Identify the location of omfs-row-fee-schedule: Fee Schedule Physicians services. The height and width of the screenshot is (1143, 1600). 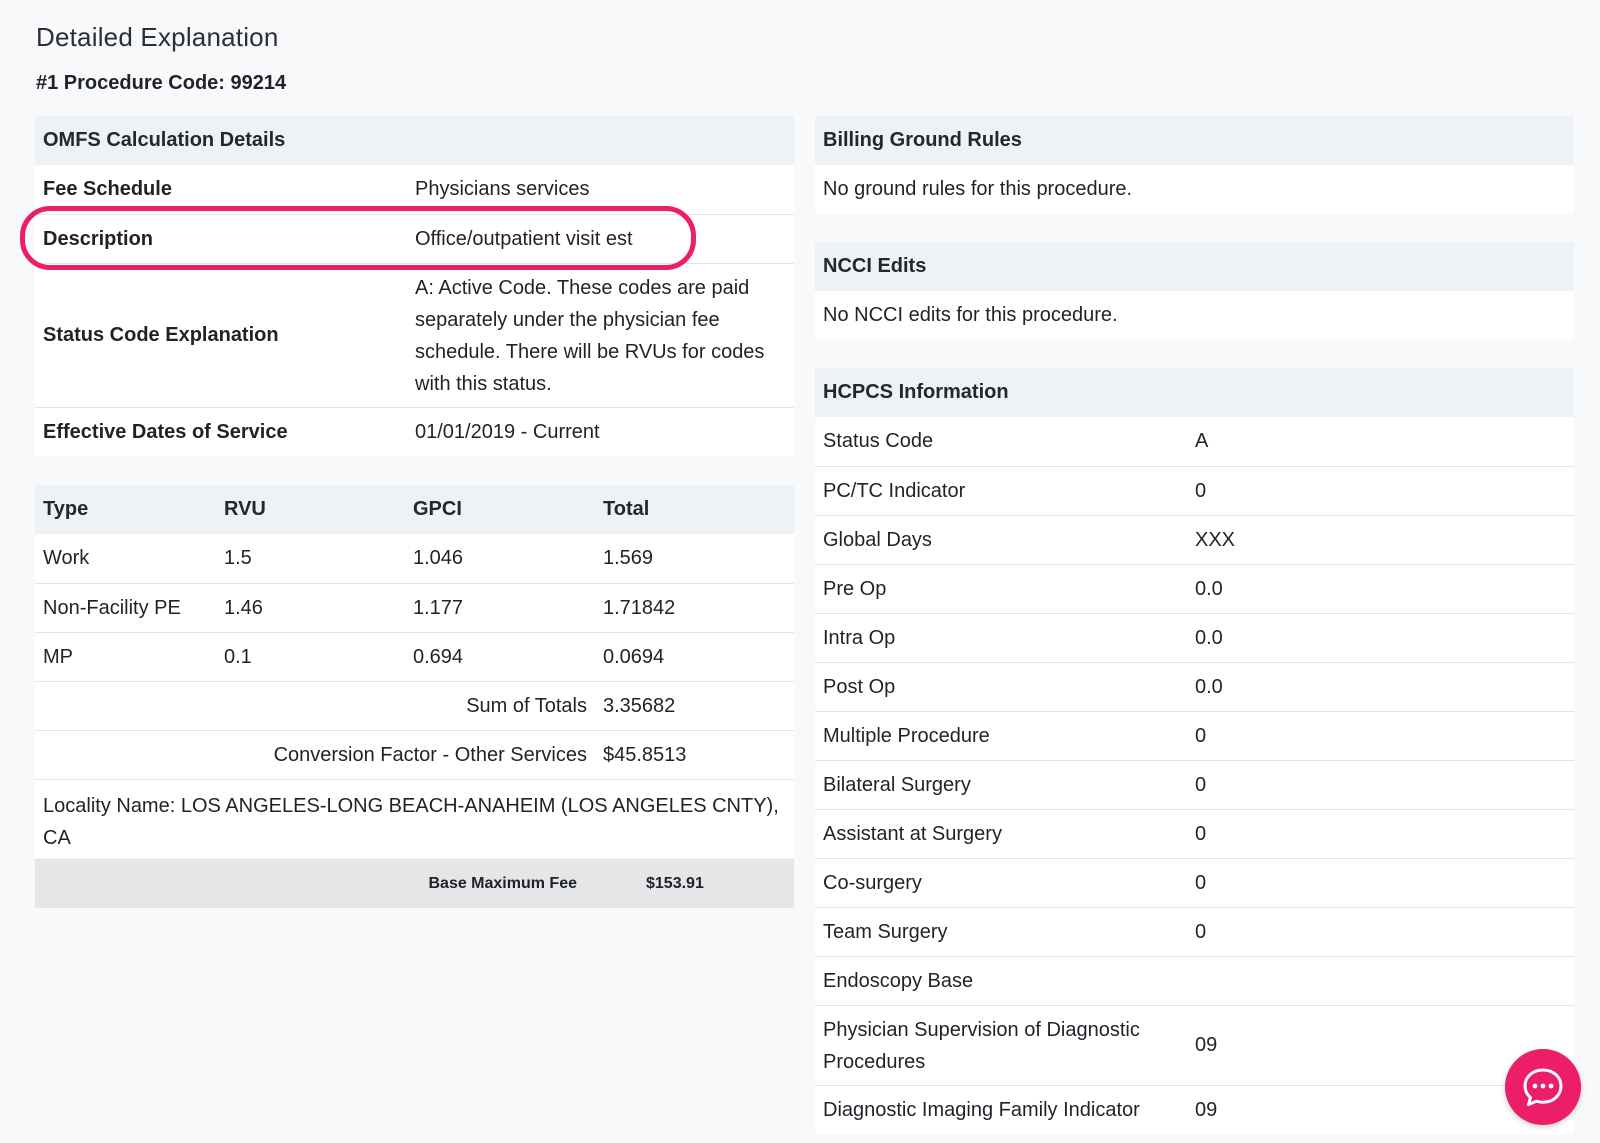
(414, 189).